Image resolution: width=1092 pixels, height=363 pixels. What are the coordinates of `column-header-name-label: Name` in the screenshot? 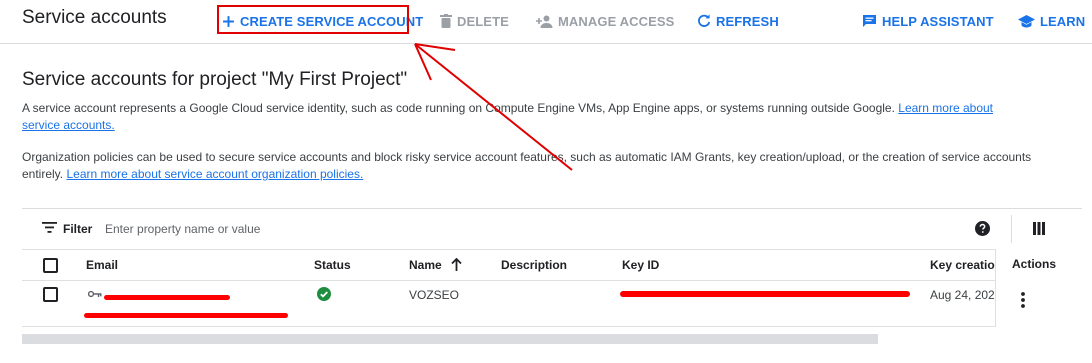 It's located at (425, 265).